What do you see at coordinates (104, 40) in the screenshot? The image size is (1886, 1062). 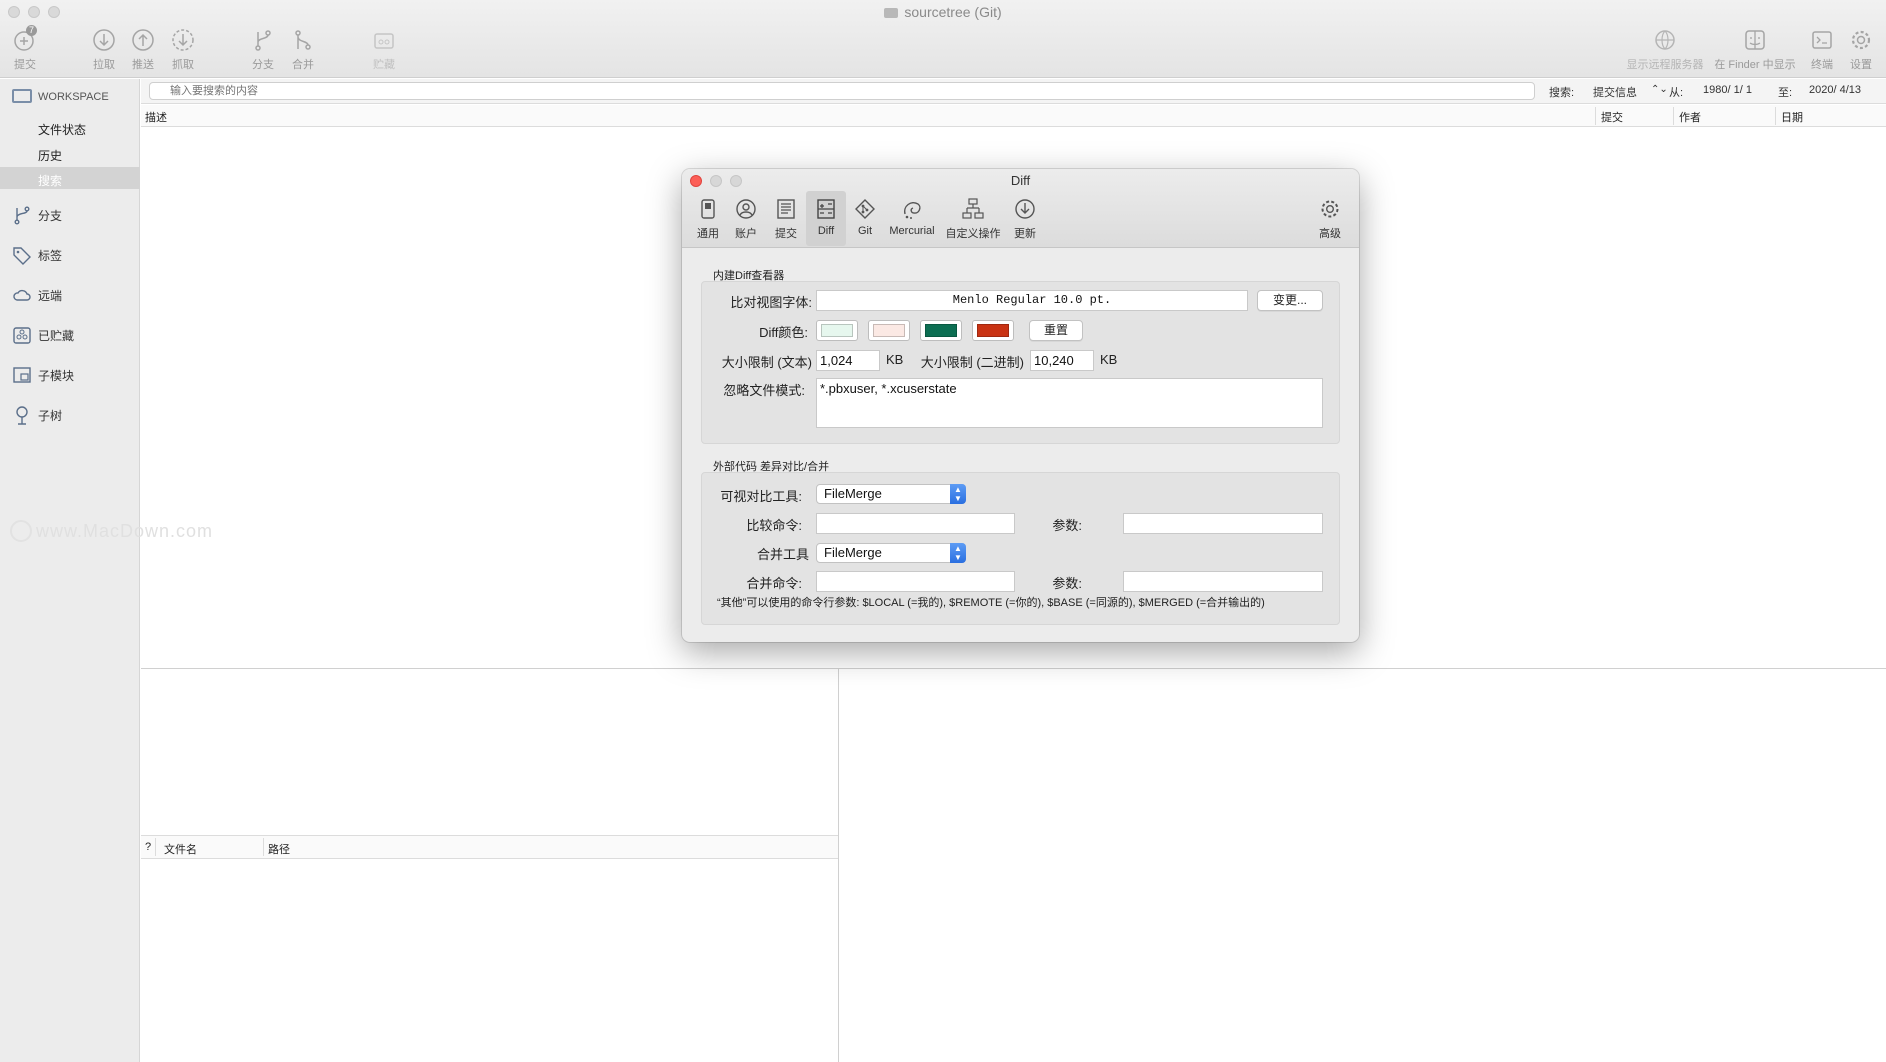 I see `pull-icon` at bounding box center [104, 40].